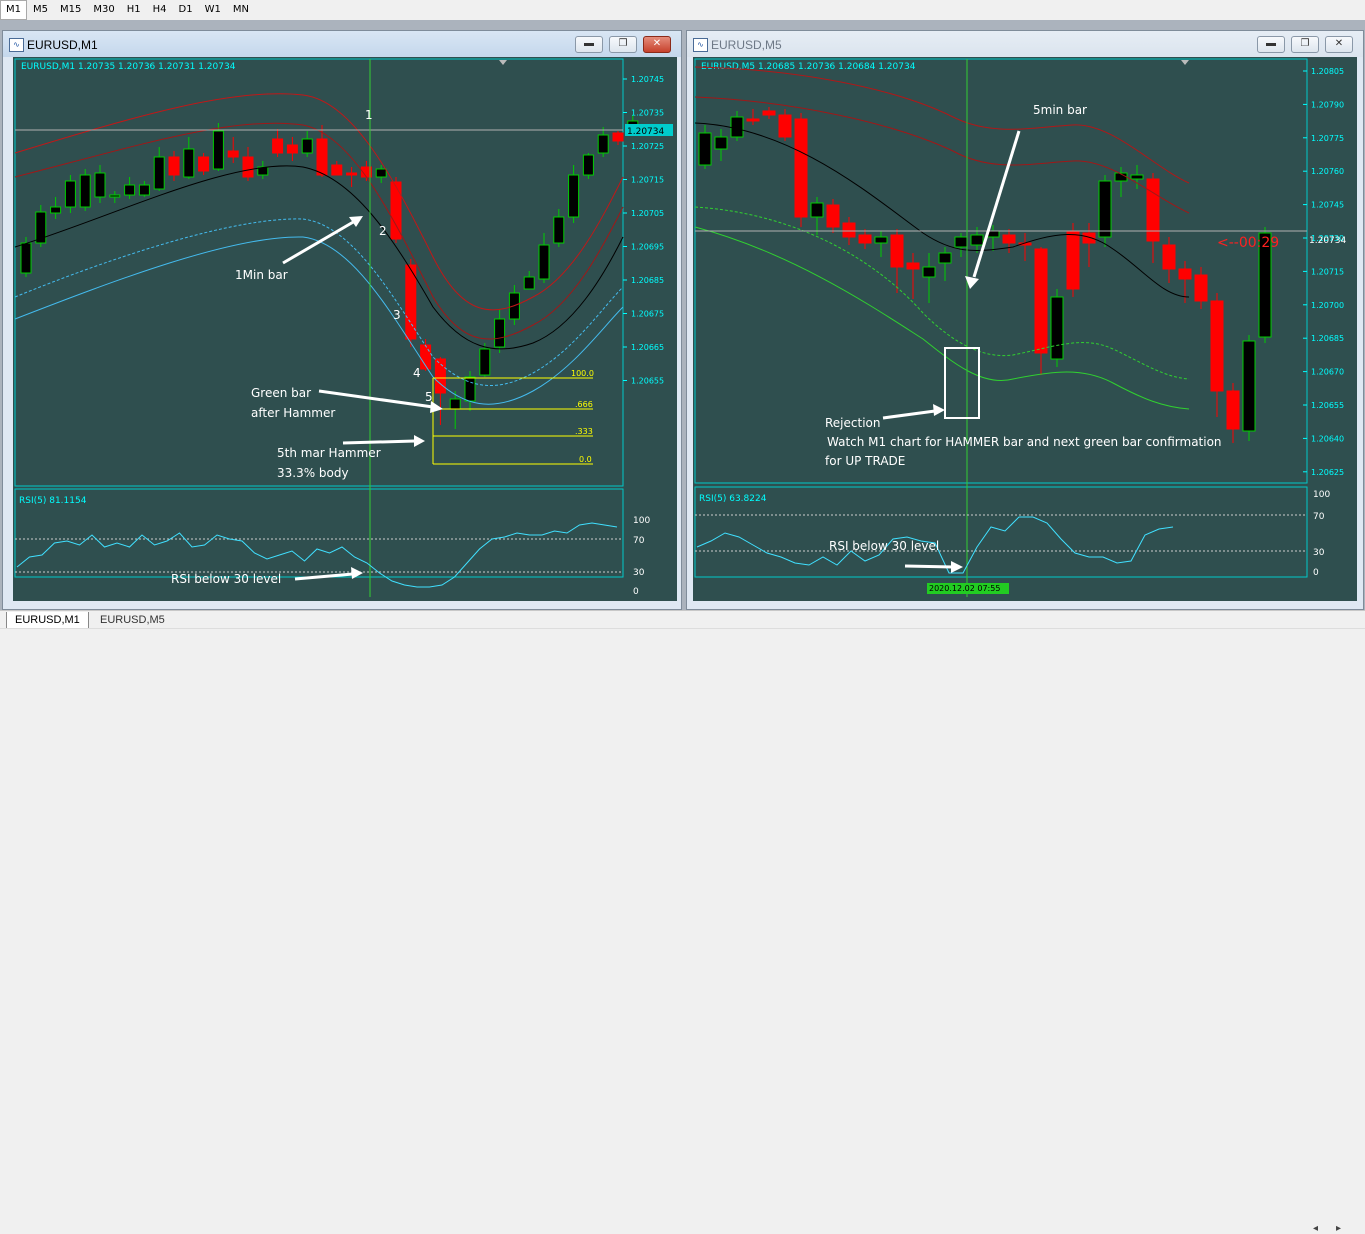  I want to click on timeframe-mn: MN, so click(241, 10).